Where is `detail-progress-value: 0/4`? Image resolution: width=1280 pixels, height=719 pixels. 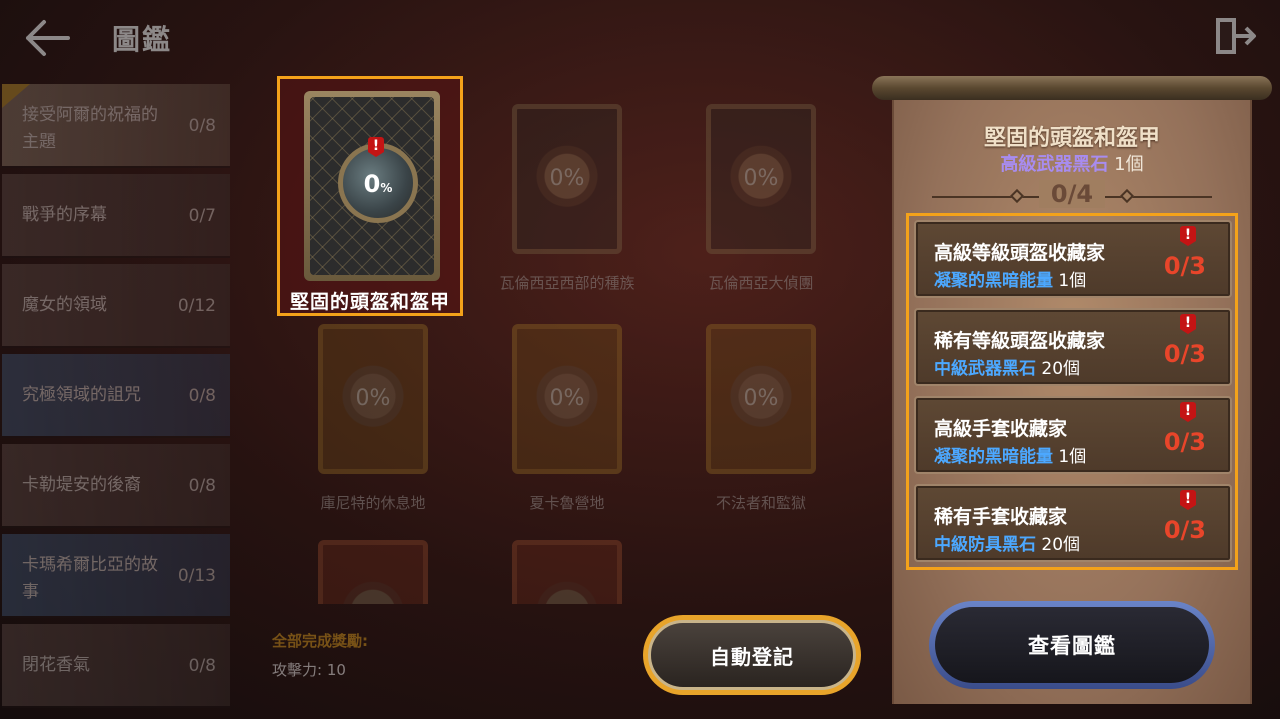
detail-progress-value: 0/4 is located at coordinates (1072, 194).